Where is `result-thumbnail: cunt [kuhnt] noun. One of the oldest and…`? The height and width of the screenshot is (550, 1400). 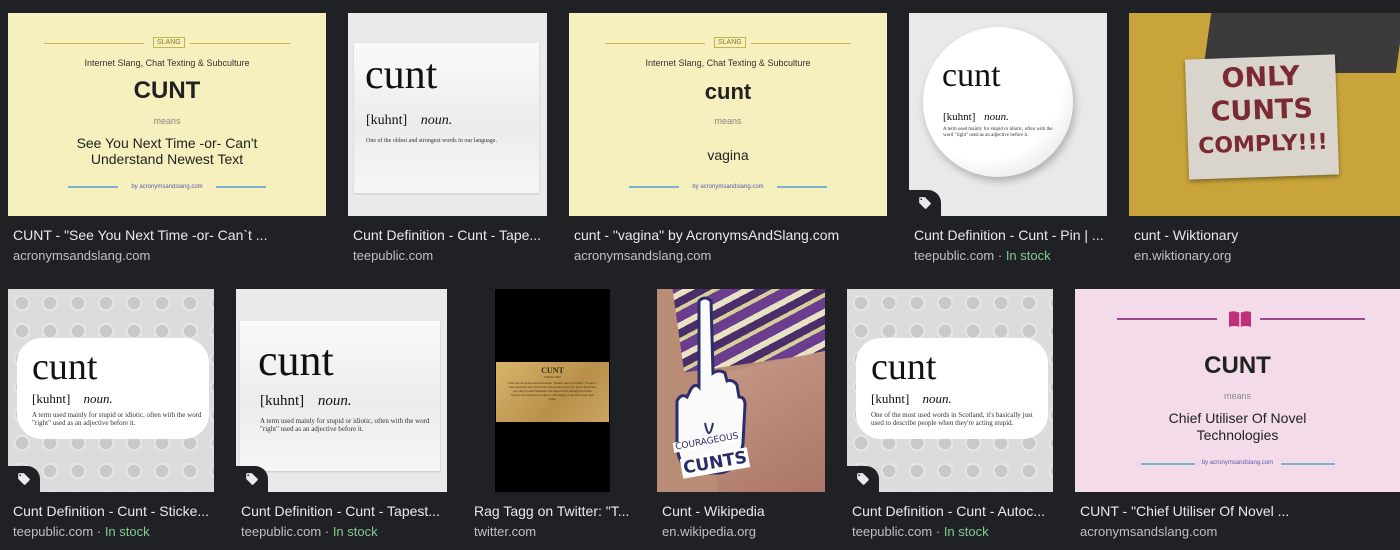 result-thumbnail: cunt [kuhnt] noun. One of the oldest and… is located at coordinates (447, 114).